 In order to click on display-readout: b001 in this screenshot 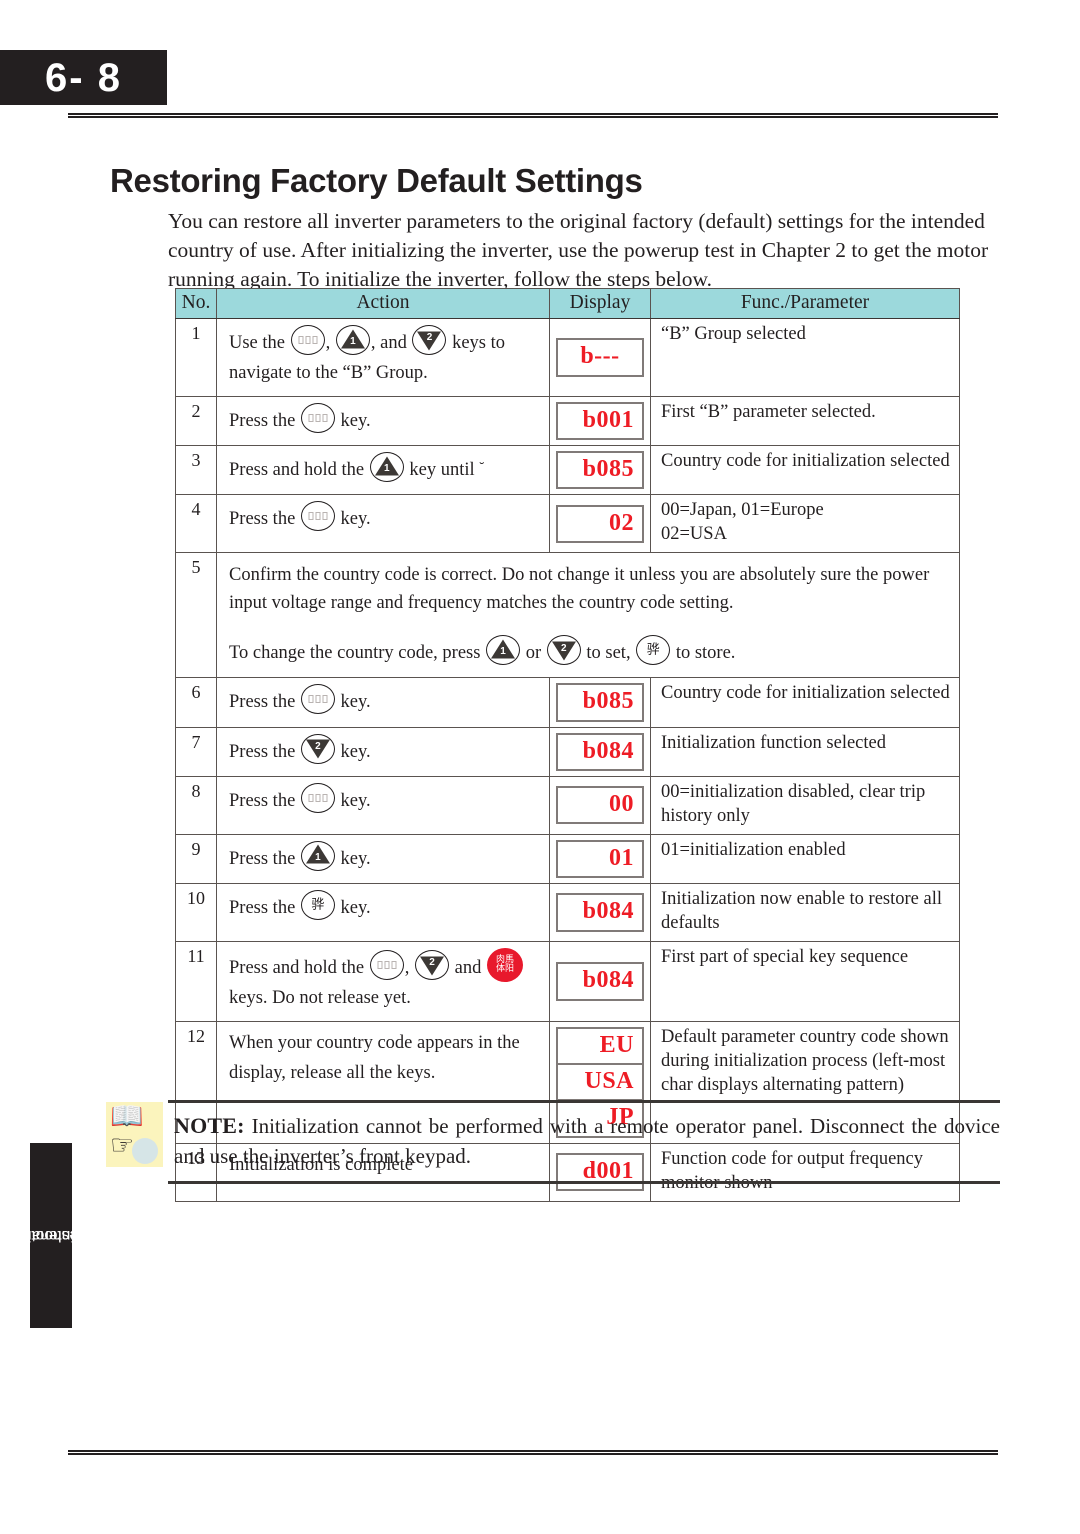, I will do `click(600, 421)`.